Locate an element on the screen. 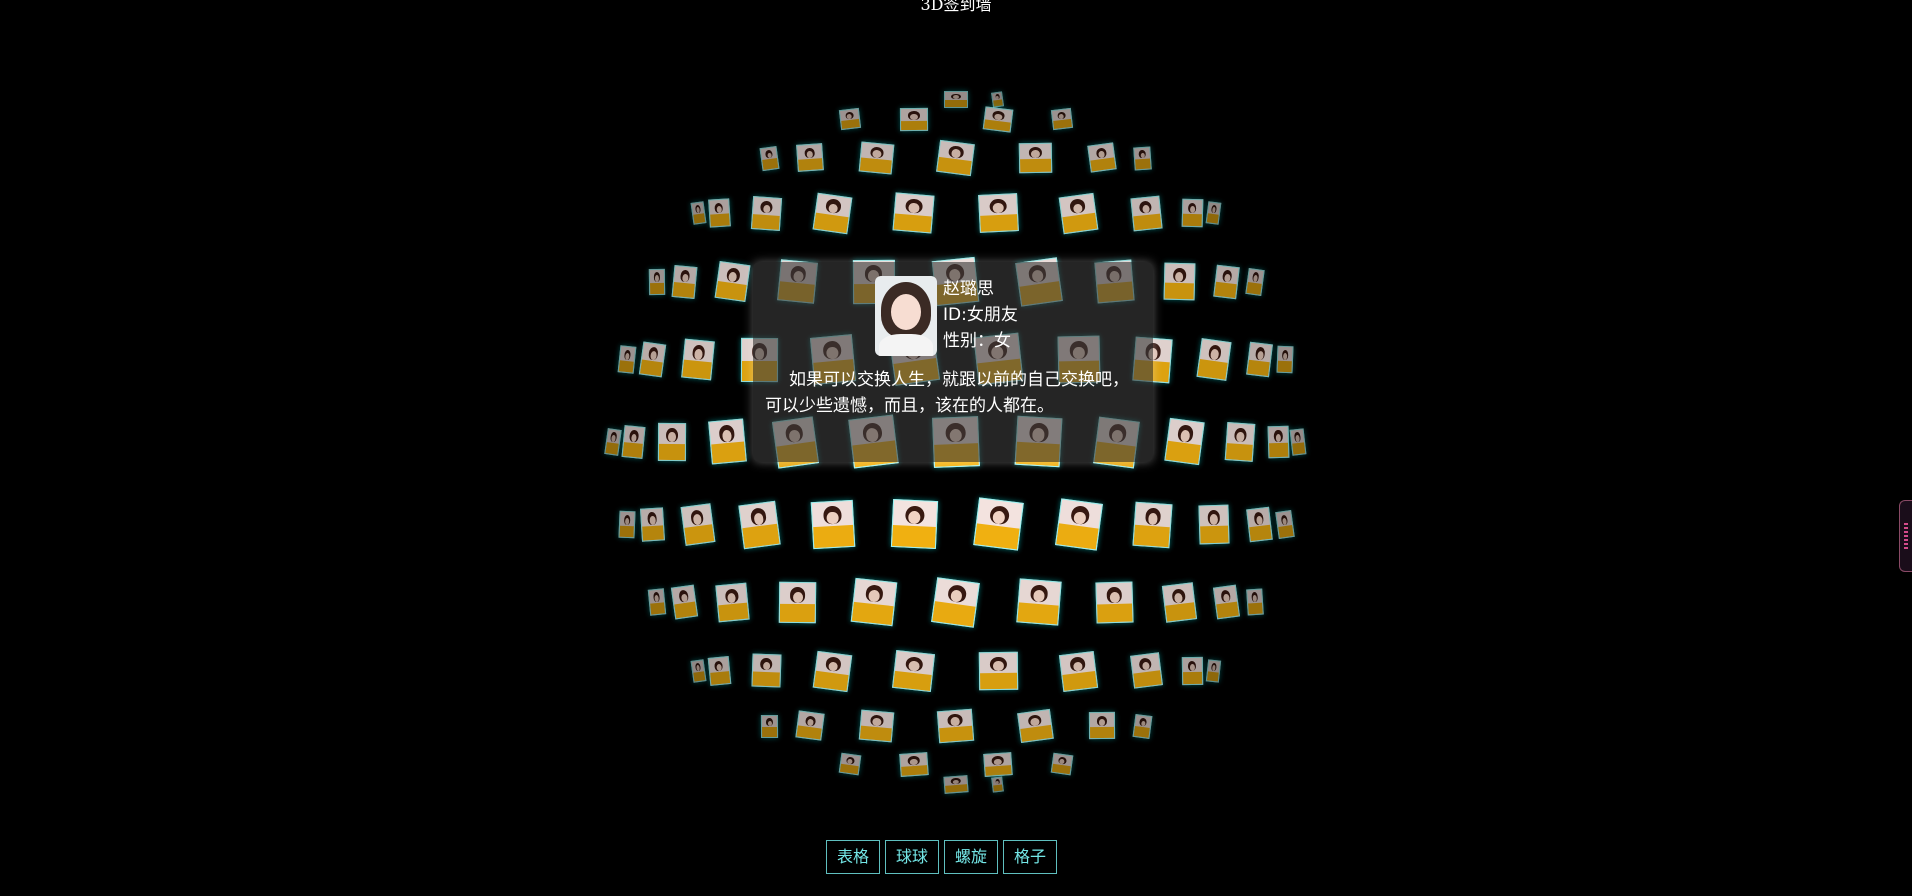 The height and width of the screenshot is (896, 1912). profile-quote: 如果可以交换人生，就跟以前的自己交换吧，可以少些遗憾，而且，该在的人都在。 is located at coordinates (947, 393).